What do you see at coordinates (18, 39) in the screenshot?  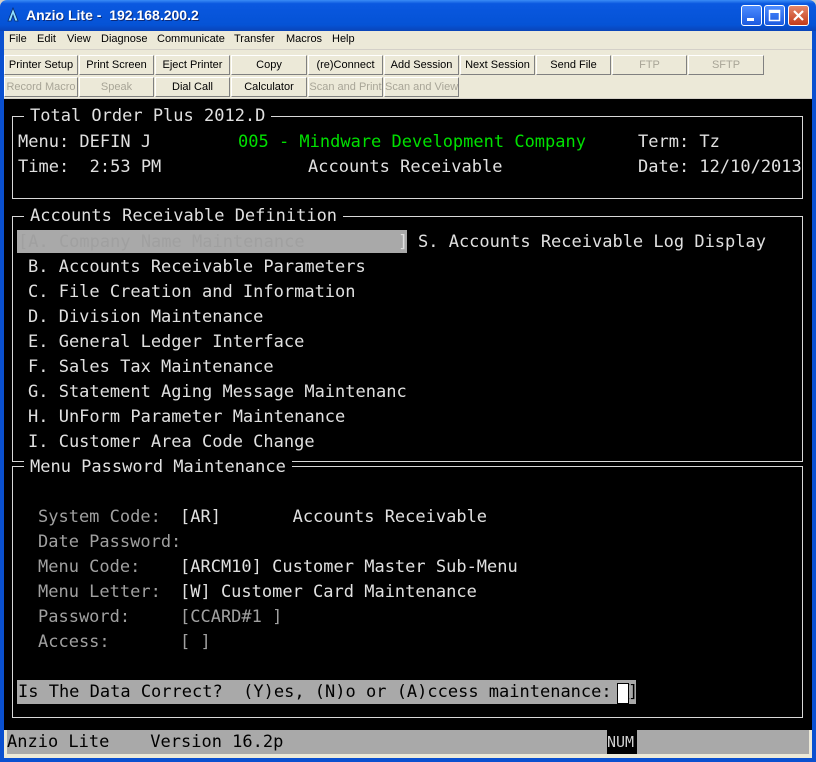 I see `menu-file: File` at bounding box center [18, 39].